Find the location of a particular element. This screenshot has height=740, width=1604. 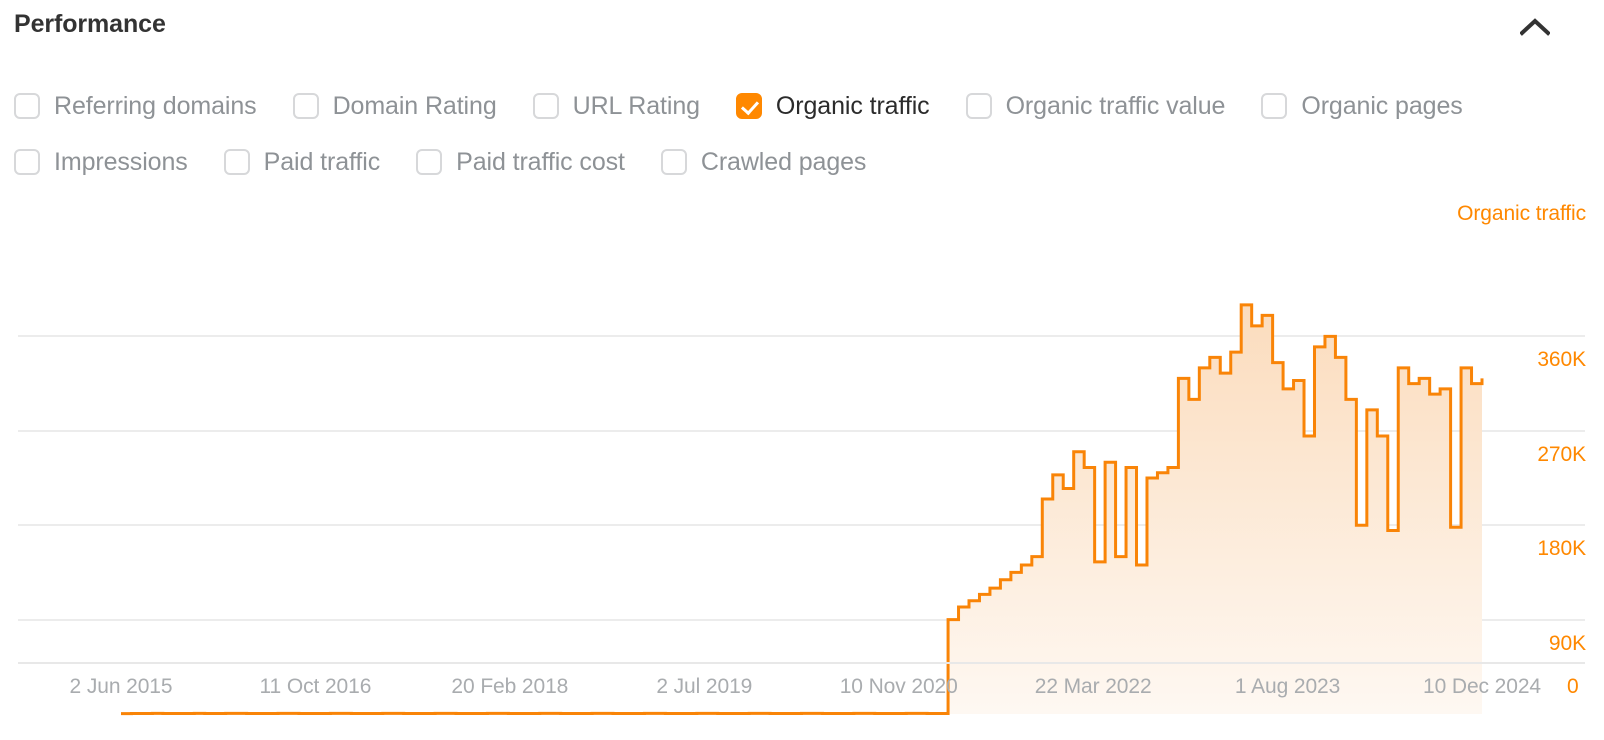

metric-label: Paid traffic is located at coordinates (322, 161).